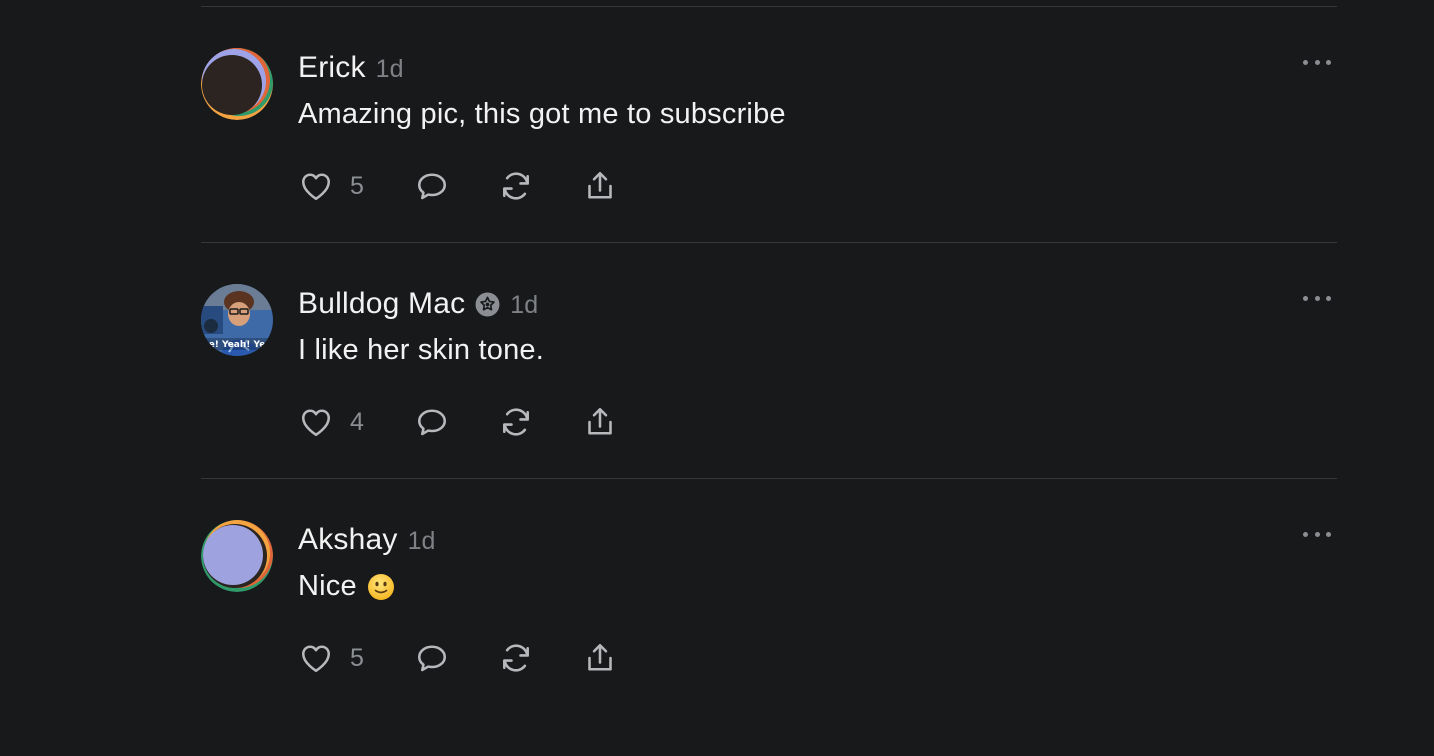 The width and height of the screenshot is (1434, 756). What do you see at coordinates (487, 304) in the screenshot?
I see `verified-badge-icon` at bounding box center [487, 304].